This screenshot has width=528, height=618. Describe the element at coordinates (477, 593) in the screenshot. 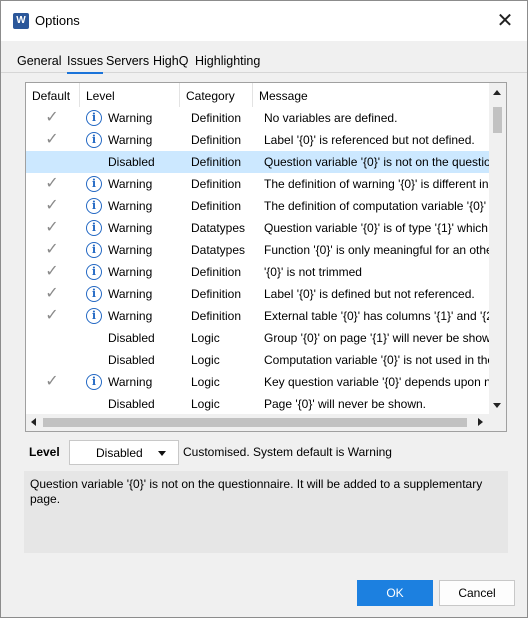

I see `cancel-button: Cancel` at that location.